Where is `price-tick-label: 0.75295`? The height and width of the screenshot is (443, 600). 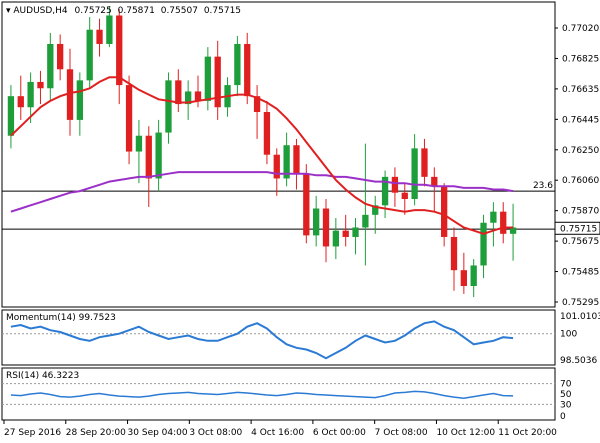 price-tick-label: 0.75295 is located at coordinates (580, 303).